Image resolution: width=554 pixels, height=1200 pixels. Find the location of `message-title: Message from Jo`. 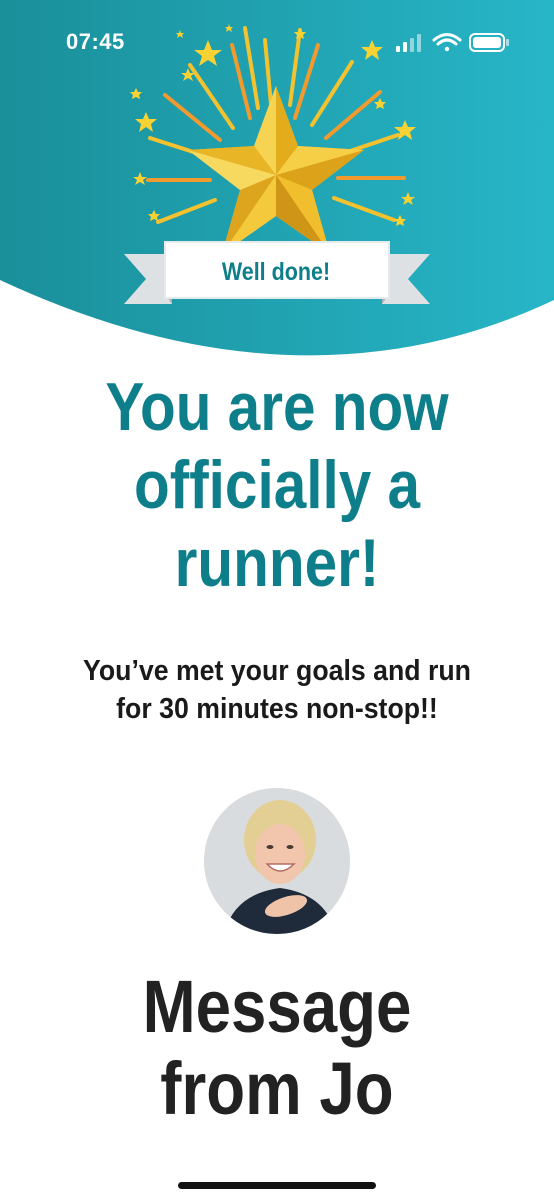

message-title: Message from Jo is located at coordinates (277, 1047).